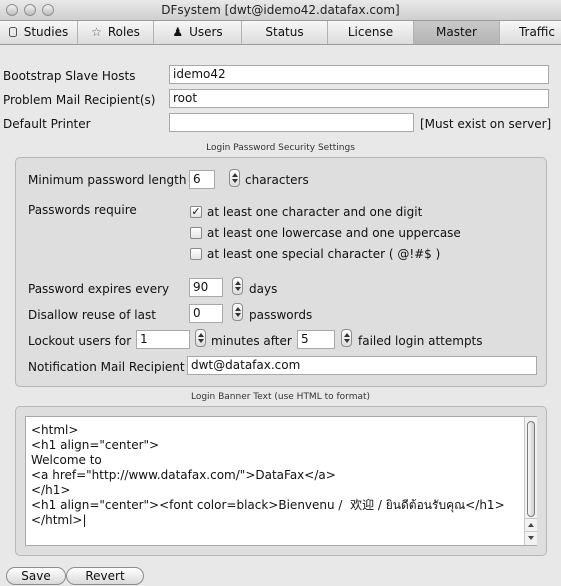 The width and height of the screenshot is (561, 586). I want to click on checkbox-special-char, so click(196, 254).